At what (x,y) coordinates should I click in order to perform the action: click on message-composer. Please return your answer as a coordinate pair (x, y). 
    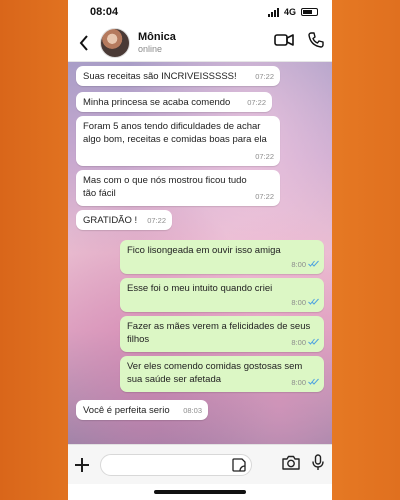
    Looking at the image, I should click on (200, 464).